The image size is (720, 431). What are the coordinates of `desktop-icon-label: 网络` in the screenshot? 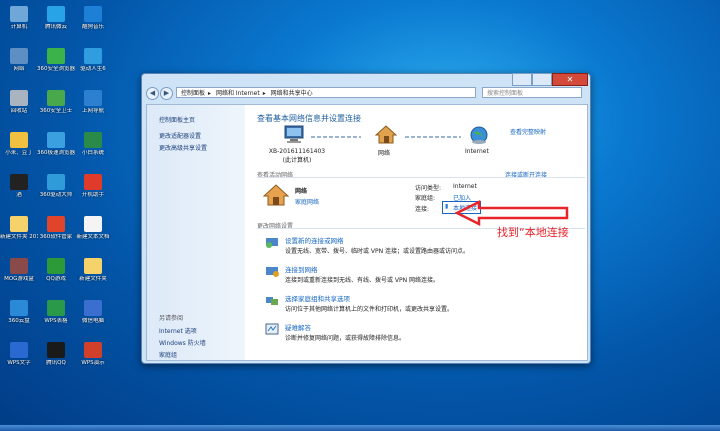 It's located at (19, 69).